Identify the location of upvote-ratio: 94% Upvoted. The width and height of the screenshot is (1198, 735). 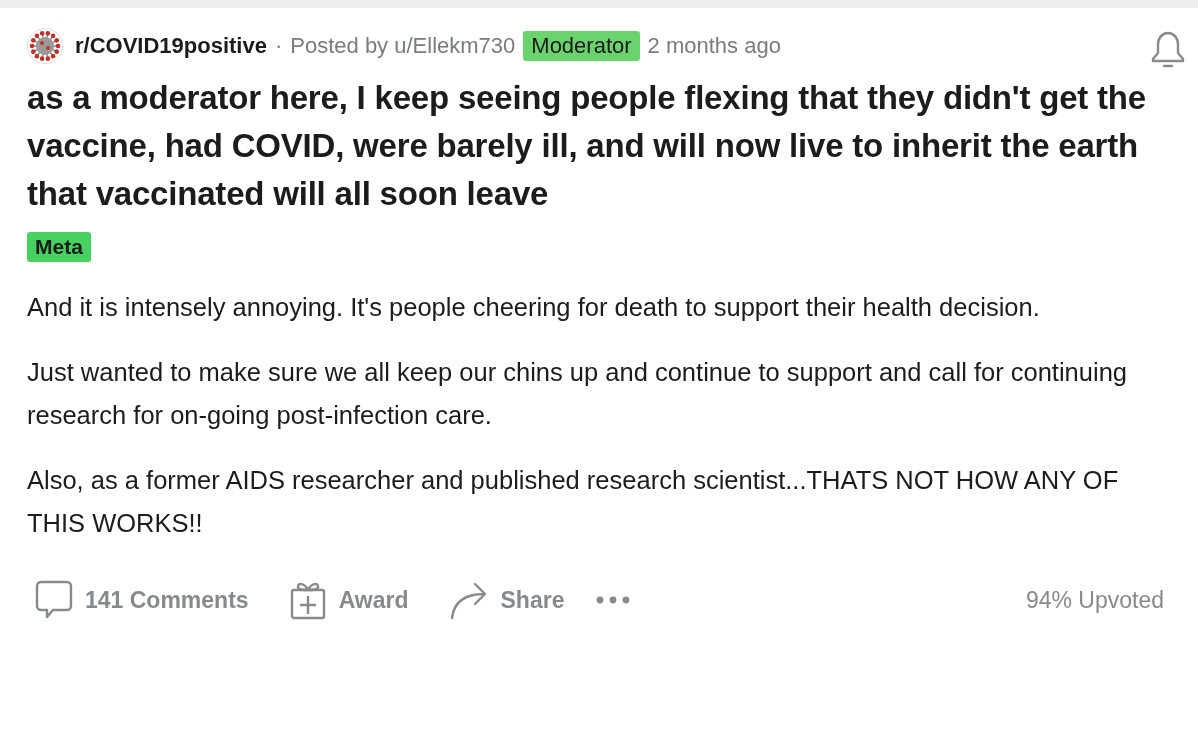
(1094, 600).